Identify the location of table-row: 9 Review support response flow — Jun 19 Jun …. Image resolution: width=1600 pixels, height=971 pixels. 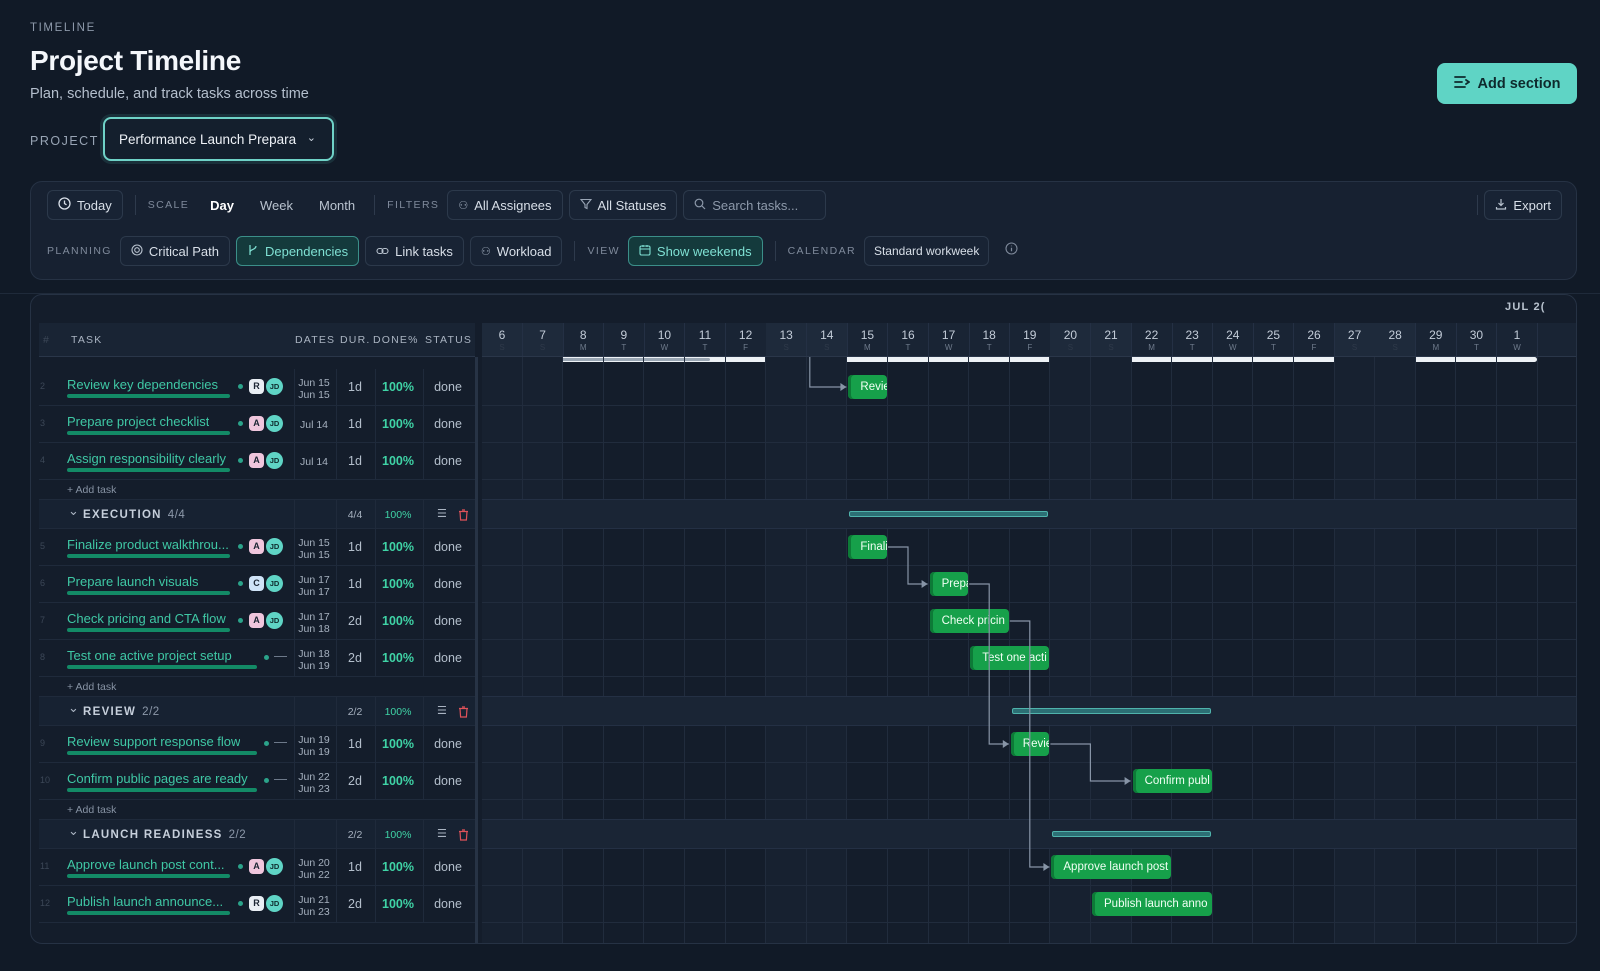
(257, 744).